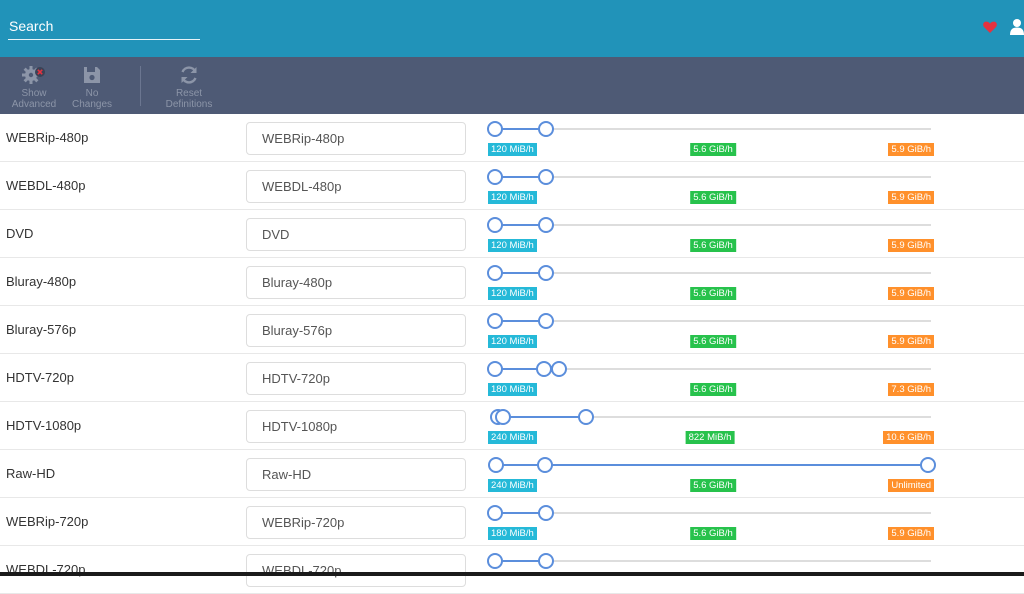 Image resolution: width=1024 pixels, height=594 pixels. I want to click on user-icon, so click(1017, 27).